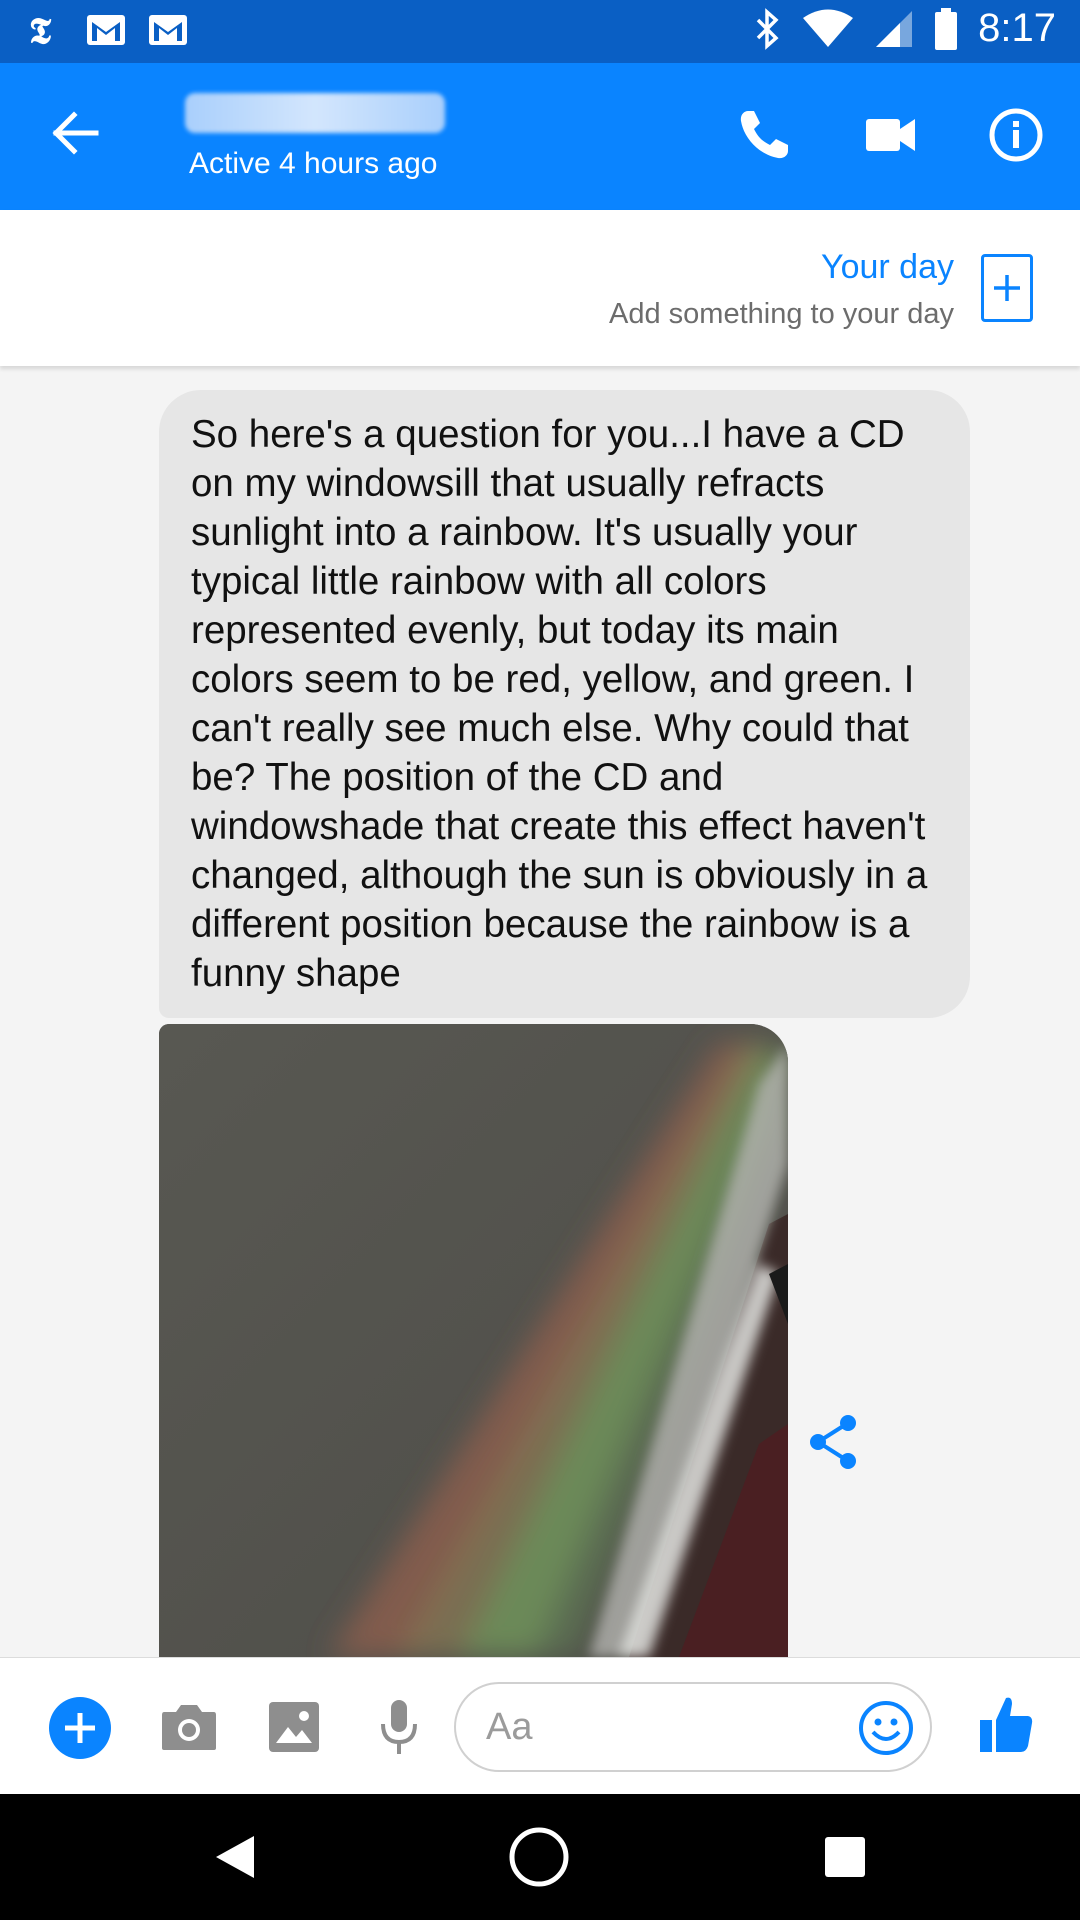  I want to click on your-day-title: Your day, so click(887, 267).